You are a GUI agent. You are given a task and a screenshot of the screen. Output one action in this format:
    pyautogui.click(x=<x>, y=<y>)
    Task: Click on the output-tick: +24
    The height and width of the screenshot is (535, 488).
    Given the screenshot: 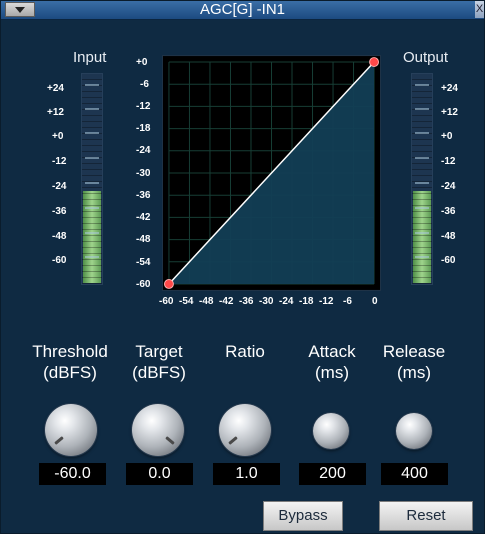 What is the action you would take?
    pyautogui.click(x=449, y=88)
    